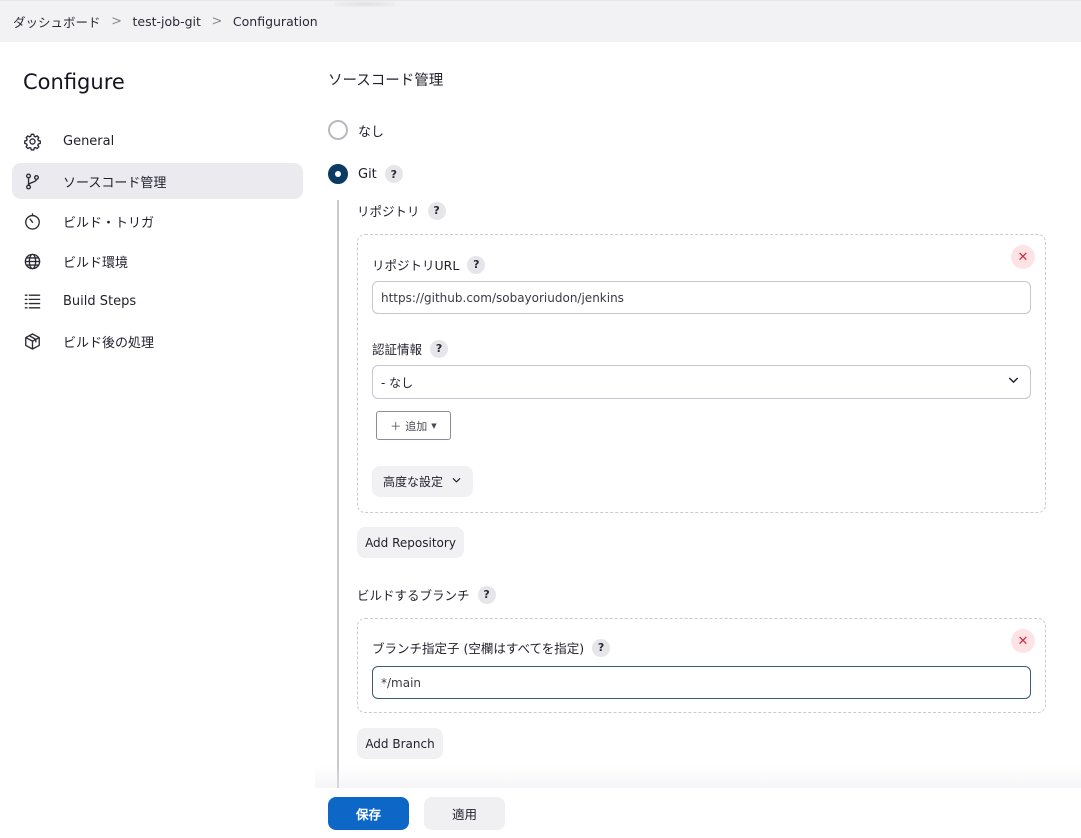 The width and height of the screenshot is (1081, 838). Describe the element at coordinates (540, 21) in the screenshot. I see `breadcrumb: ダッシュボード > test-job-git > Configuration` at that location.